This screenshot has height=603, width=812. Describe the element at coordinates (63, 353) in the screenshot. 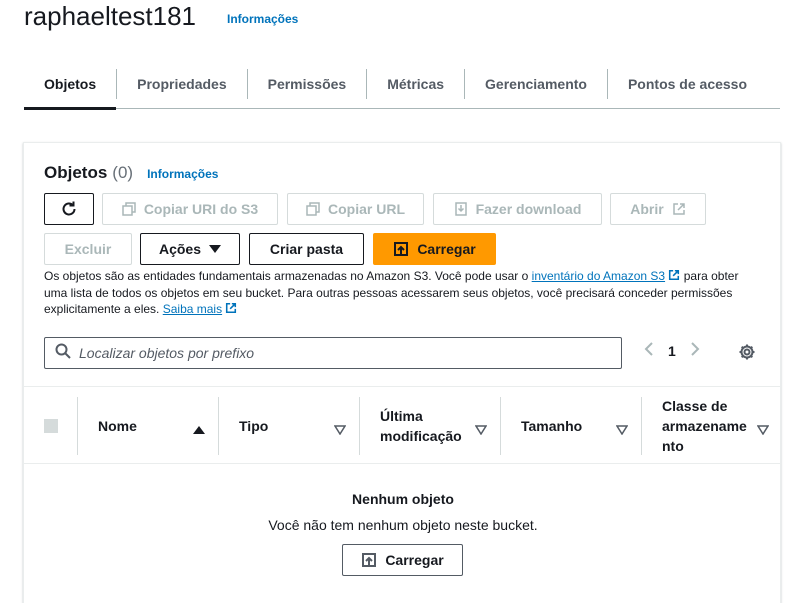

I see `search-icon` at that location.